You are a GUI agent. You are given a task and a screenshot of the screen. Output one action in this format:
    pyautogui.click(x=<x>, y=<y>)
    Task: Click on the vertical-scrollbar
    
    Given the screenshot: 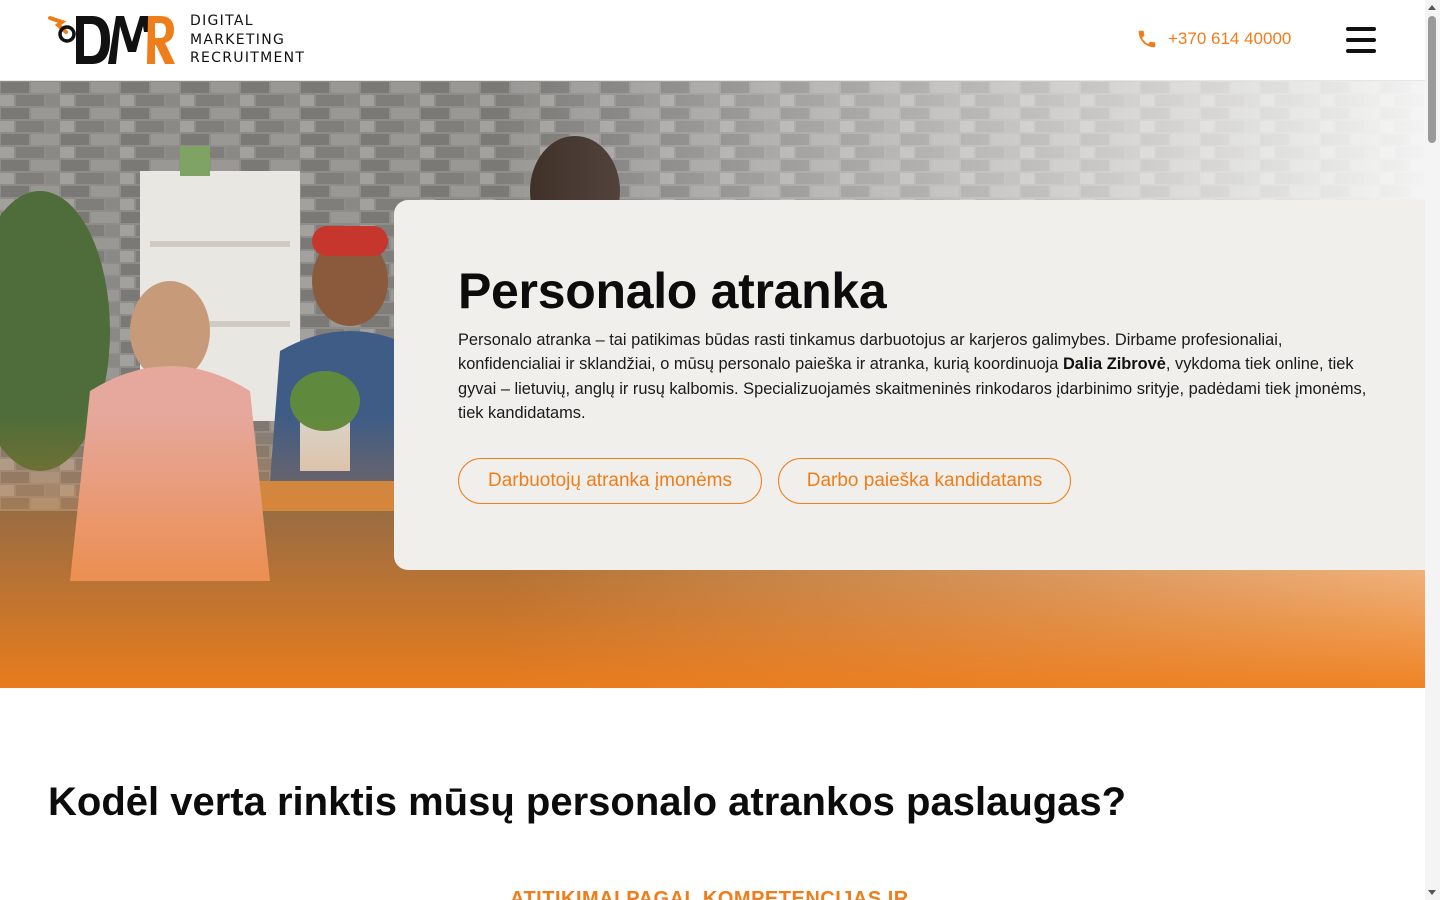 What is the action you would take?
    pyautogui.click(x=1432, y=450)
    